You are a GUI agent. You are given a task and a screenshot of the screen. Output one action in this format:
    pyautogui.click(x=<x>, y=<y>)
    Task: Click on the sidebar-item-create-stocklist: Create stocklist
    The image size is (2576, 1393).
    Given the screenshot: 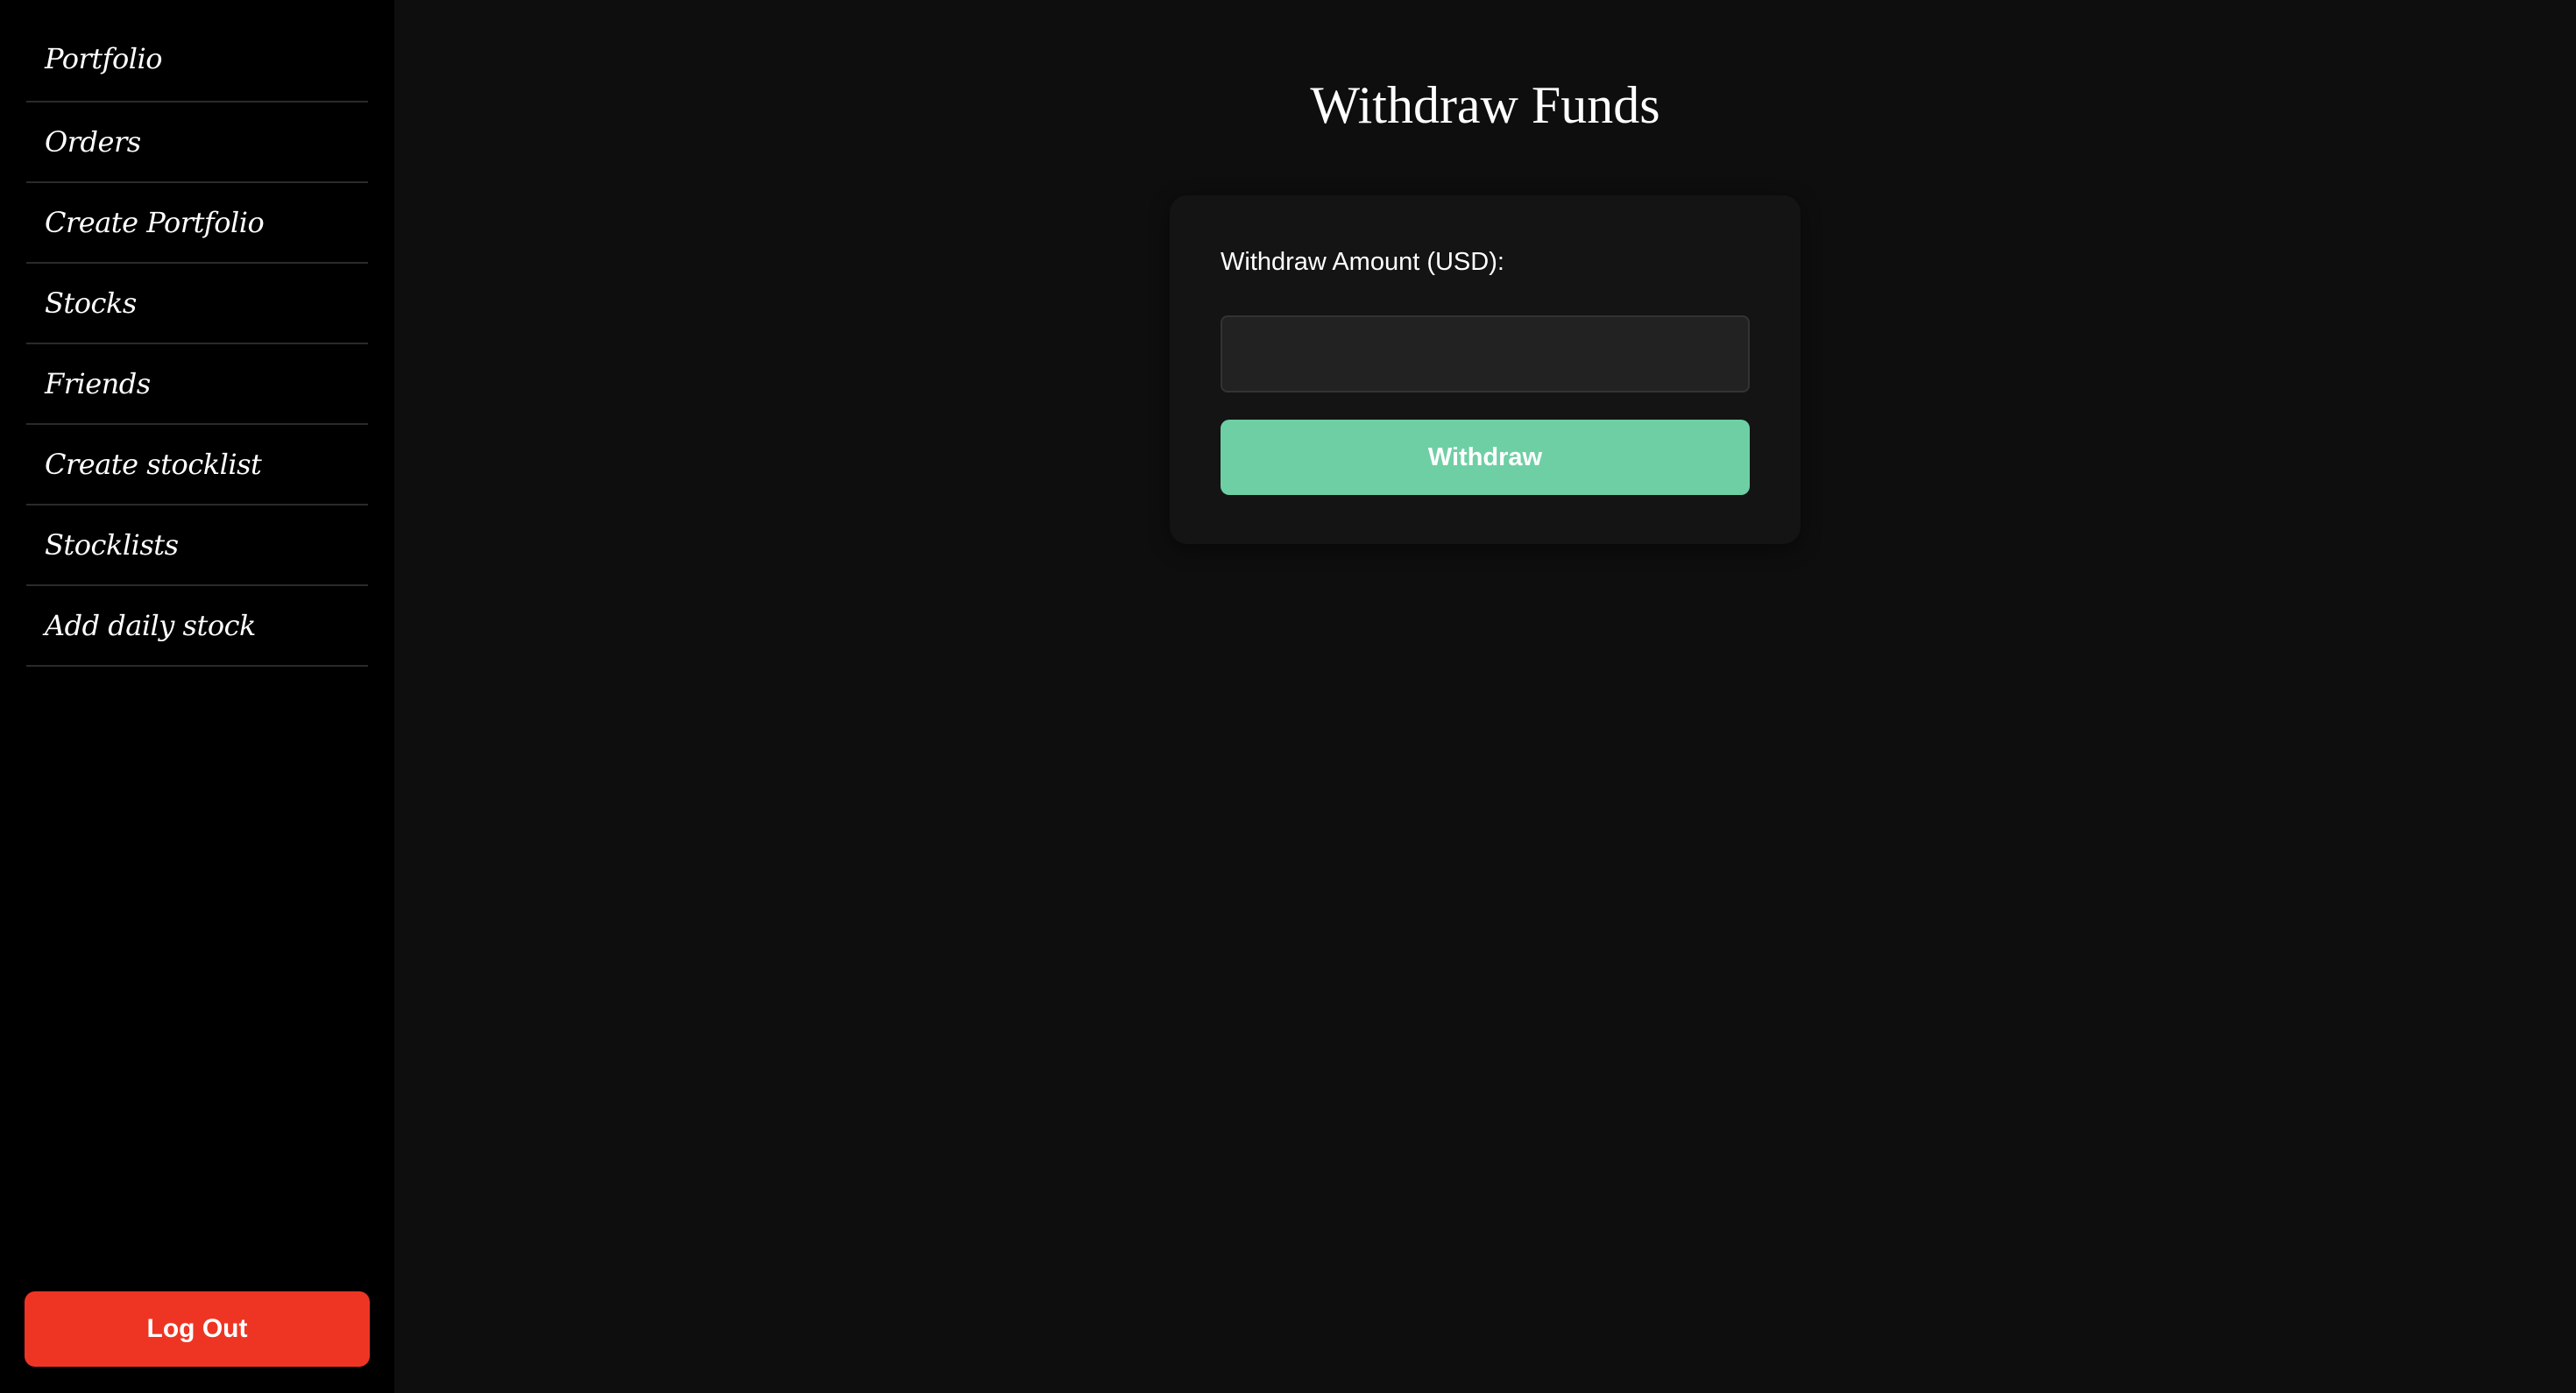 What is the action you would take?
    pyautogui.click(x=197, y=465)
    